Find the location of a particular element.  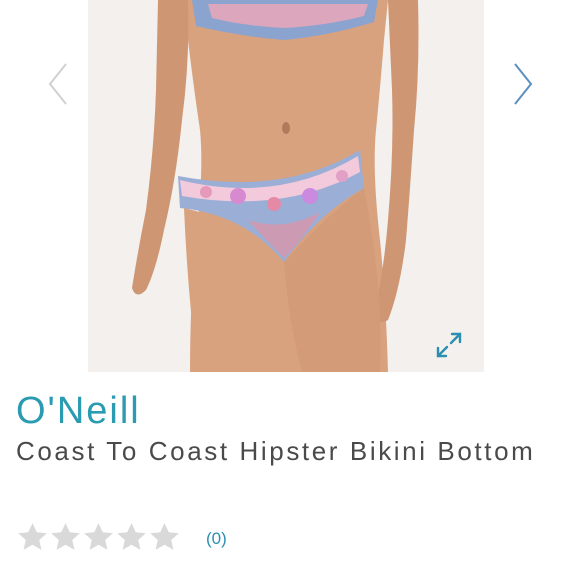

chevron-left-icon is located at coordinates (57, 84).